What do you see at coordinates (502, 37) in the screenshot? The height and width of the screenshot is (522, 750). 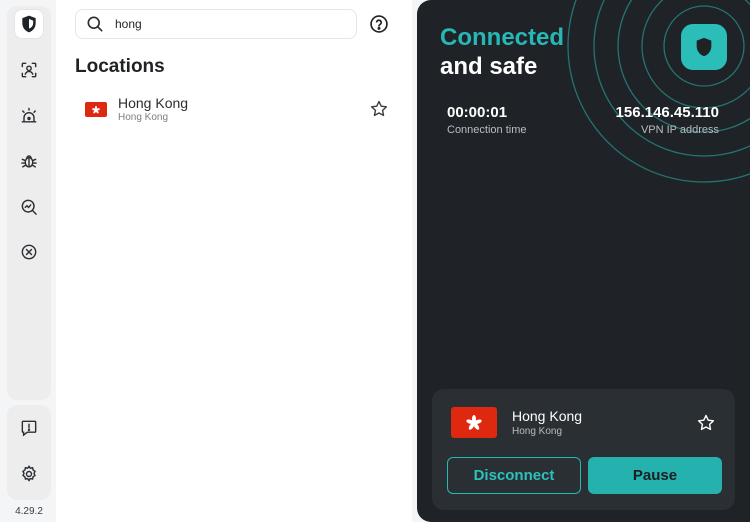 I see `status-title: Connected` at bounding box center [502, 37].